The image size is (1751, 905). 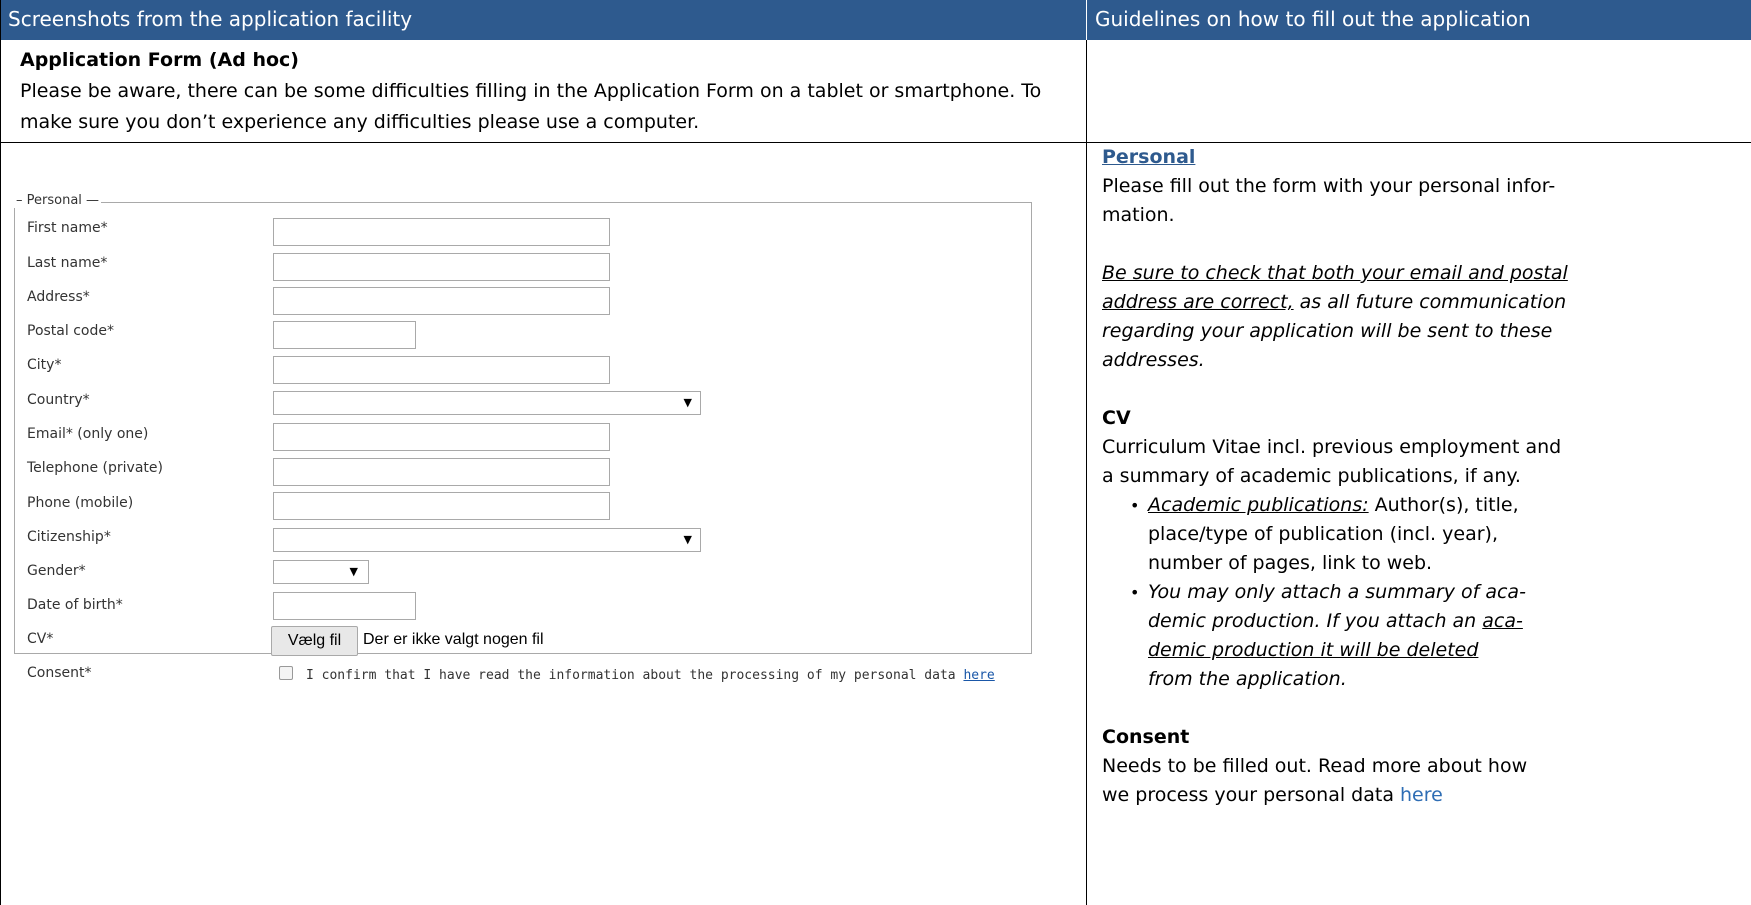 I want to click on label-phone-mobile: Phone (mobile), so click(x=80, y=503).